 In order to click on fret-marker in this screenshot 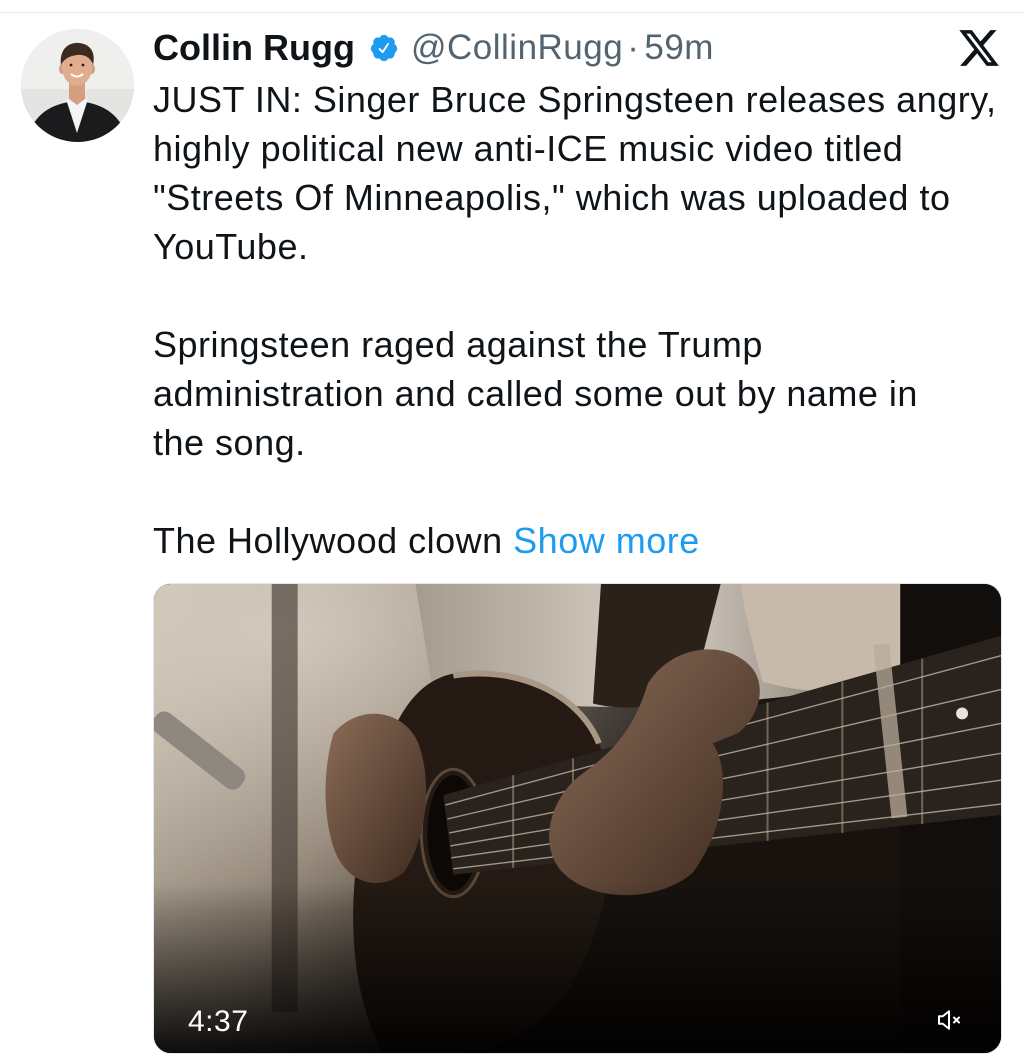, I will do `click(962, 713)`.